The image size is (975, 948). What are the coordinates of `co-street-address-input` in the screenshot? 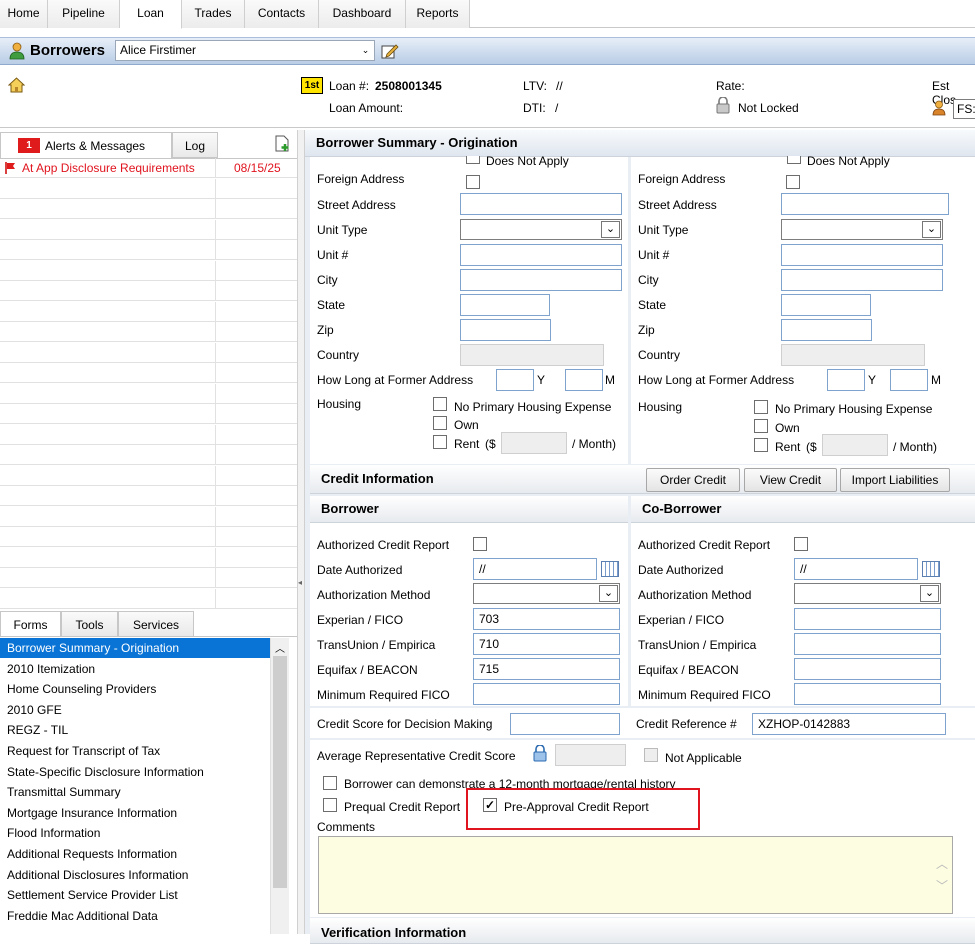 It's located at (865, 204).